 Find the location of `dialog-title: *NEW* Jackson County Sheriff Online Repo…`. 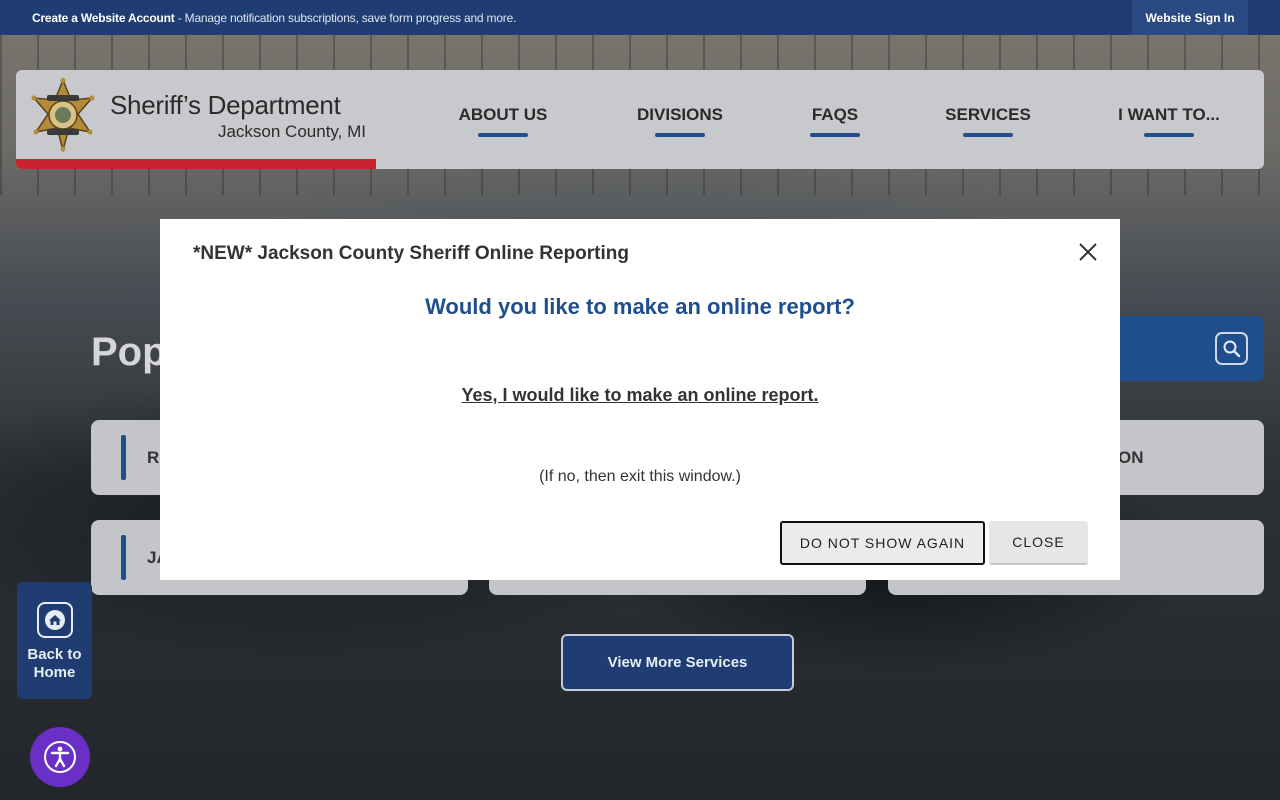

dialog-title: *NEW* Jackson County Sheriff Online Repo… is located at coordinates (411, 253).